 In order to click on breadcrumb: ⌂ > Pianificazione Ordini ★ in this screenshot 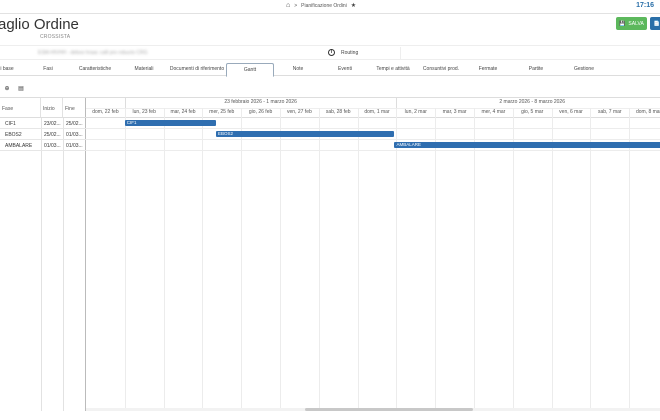, I will do `click(321, 5)`.